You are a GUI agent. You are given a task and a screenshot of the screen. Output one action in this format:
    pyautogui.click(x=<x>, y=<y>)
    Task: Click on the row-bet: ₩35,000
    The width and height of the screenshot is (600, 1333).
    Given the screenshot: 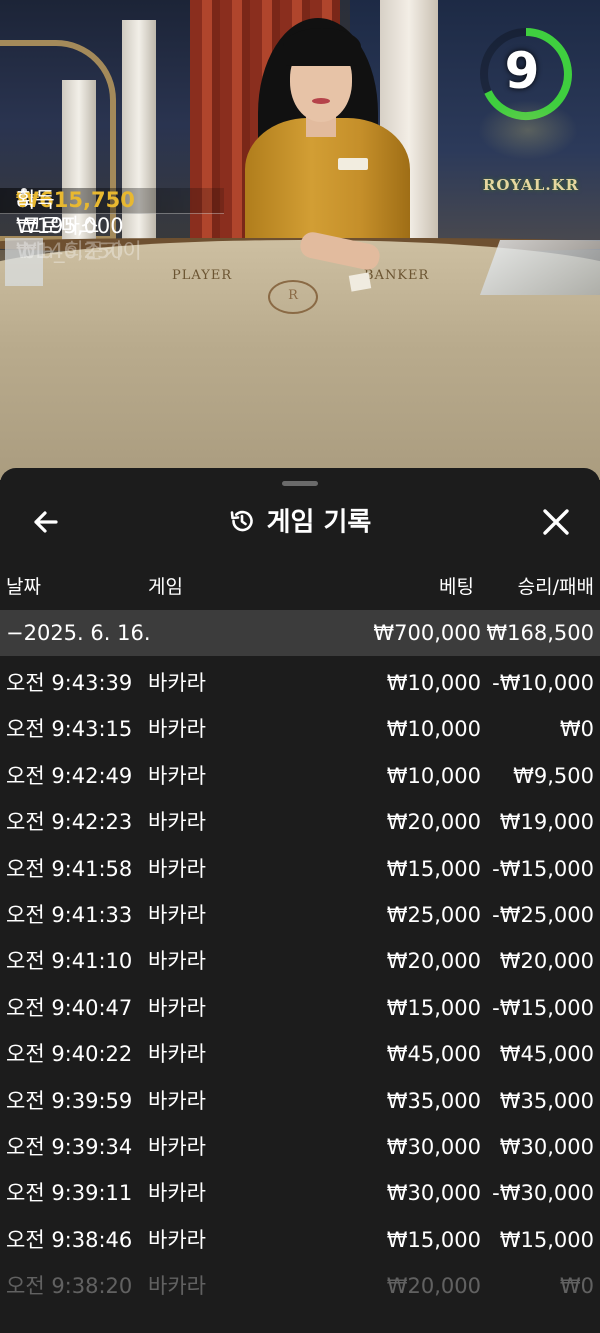 What is the action you would take?
    pyautogui.click(x=433, y=1100)
    